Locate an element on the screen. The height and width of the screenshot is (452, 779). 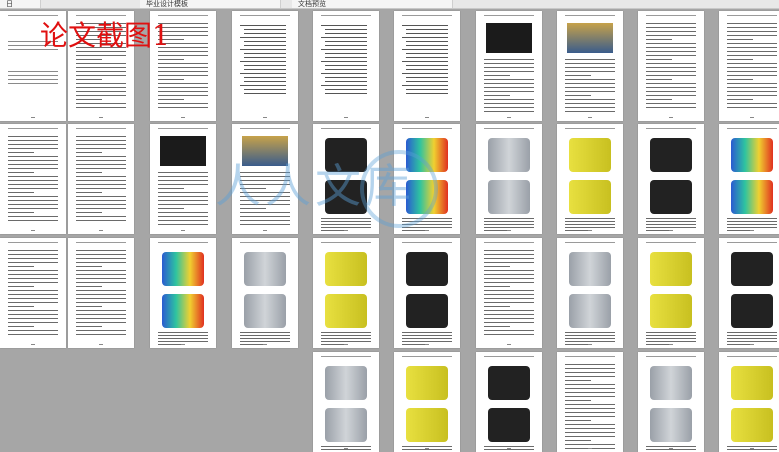
tab-3: 文档预览 is located at coordinates (372, 4).